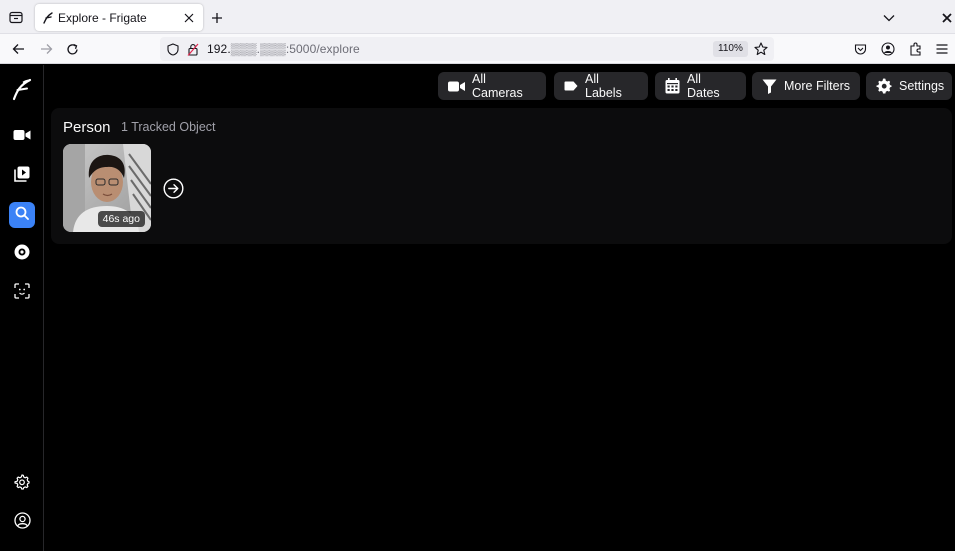 Image resolution: width=955 pixels, height=551 pixels. I want to click on tab-list-icon, so click(16, 17).